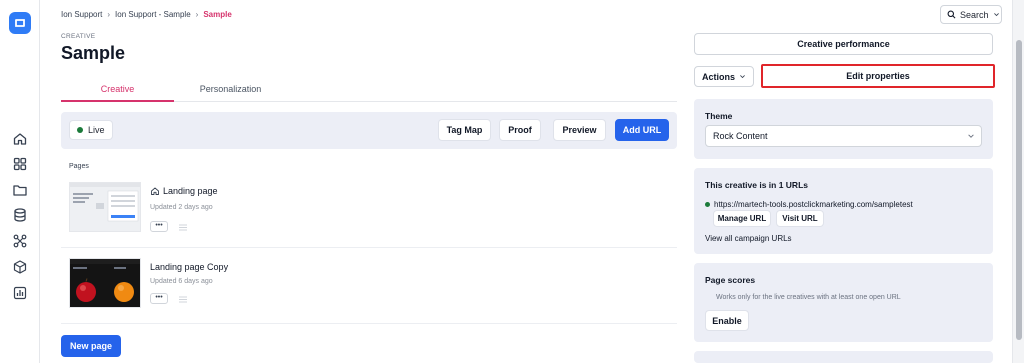 The height and width of the screenshot is (363, 1024). Describe the element at coordinates (369, 210) in the screenshot. I see `page-list-item: Landing page Updated 2 days ago •••` at that location.